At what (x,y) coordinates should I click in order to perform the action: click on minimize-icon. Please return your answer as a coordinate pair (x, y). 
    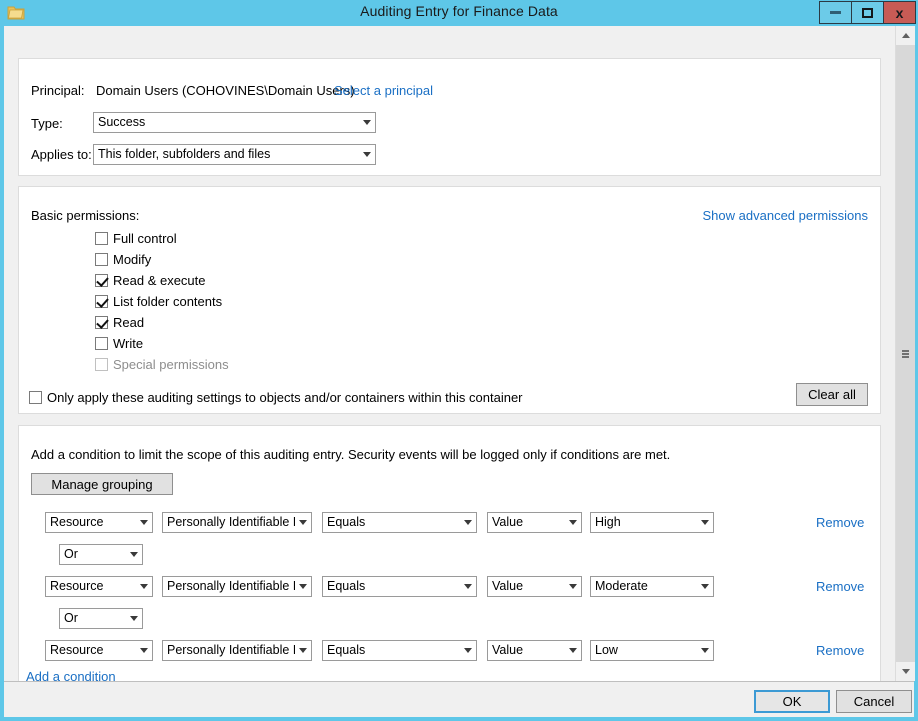
    Looking at the image, I should click on (835, 12).